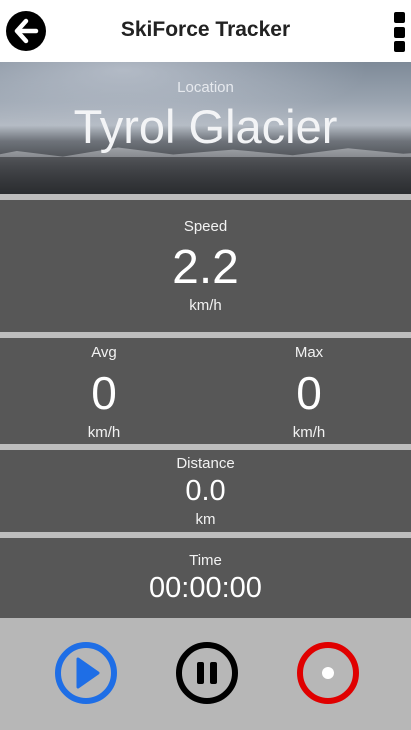 This screenshot has width=411, height=730. I want to click on distance-panel: Distance 0.0 km, so click(205, 491).